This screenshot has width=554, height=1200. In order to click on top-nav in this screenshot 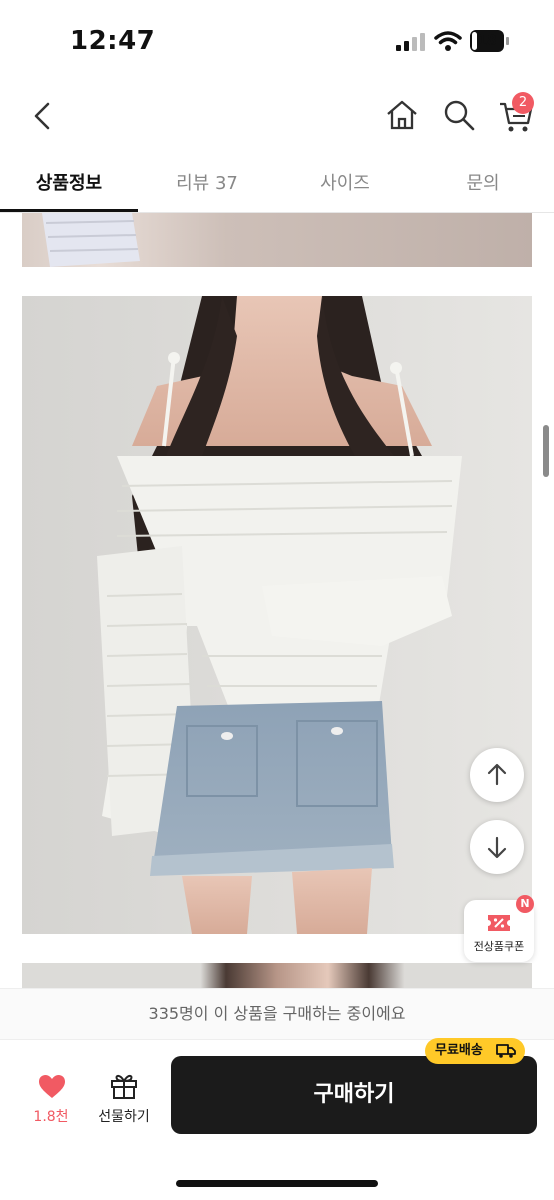, I will do `click(277, 116)`.